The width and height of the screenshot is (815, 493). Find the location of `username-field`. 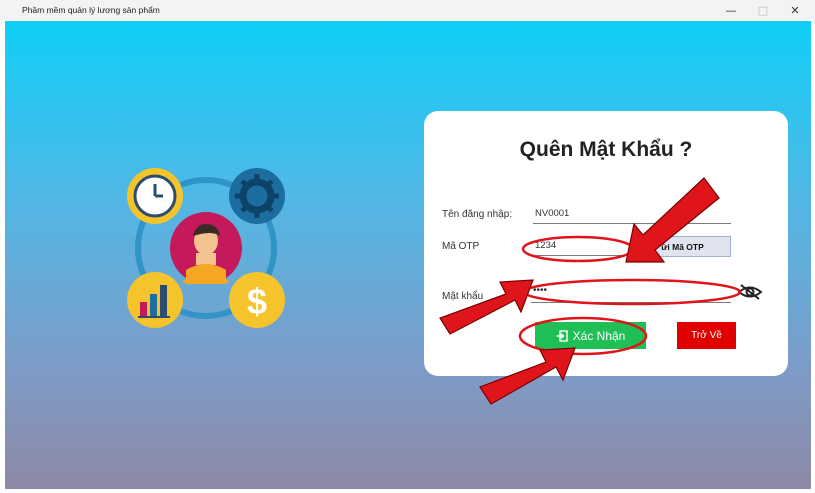

username-field is located at coordinates (631, 213).